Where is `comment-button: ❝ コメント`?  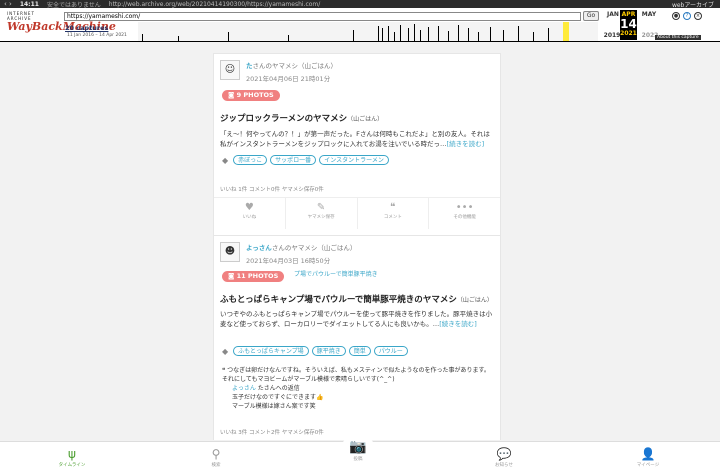 comment-button: ❝ コメント is located at coordinates (394, 213).